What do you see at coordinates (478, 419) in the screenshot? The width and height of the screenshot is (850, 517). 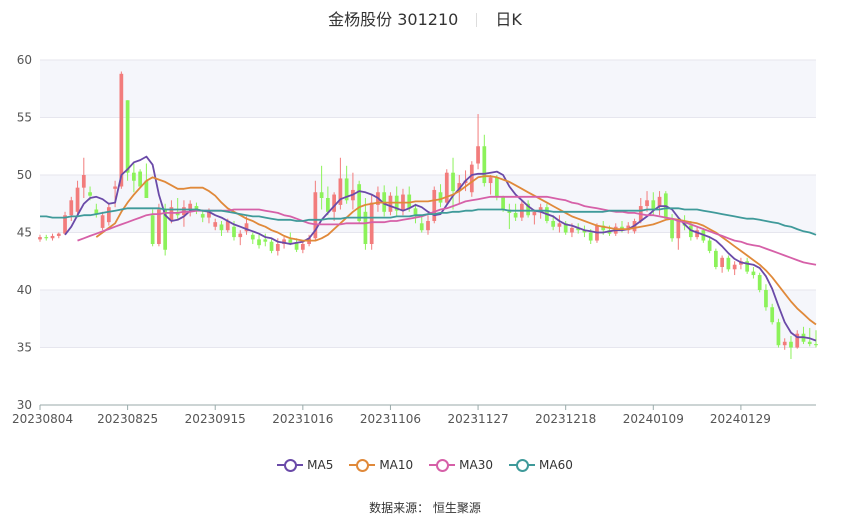 I see `x-tick-label: 20231127` at bounding box center [478, 419].